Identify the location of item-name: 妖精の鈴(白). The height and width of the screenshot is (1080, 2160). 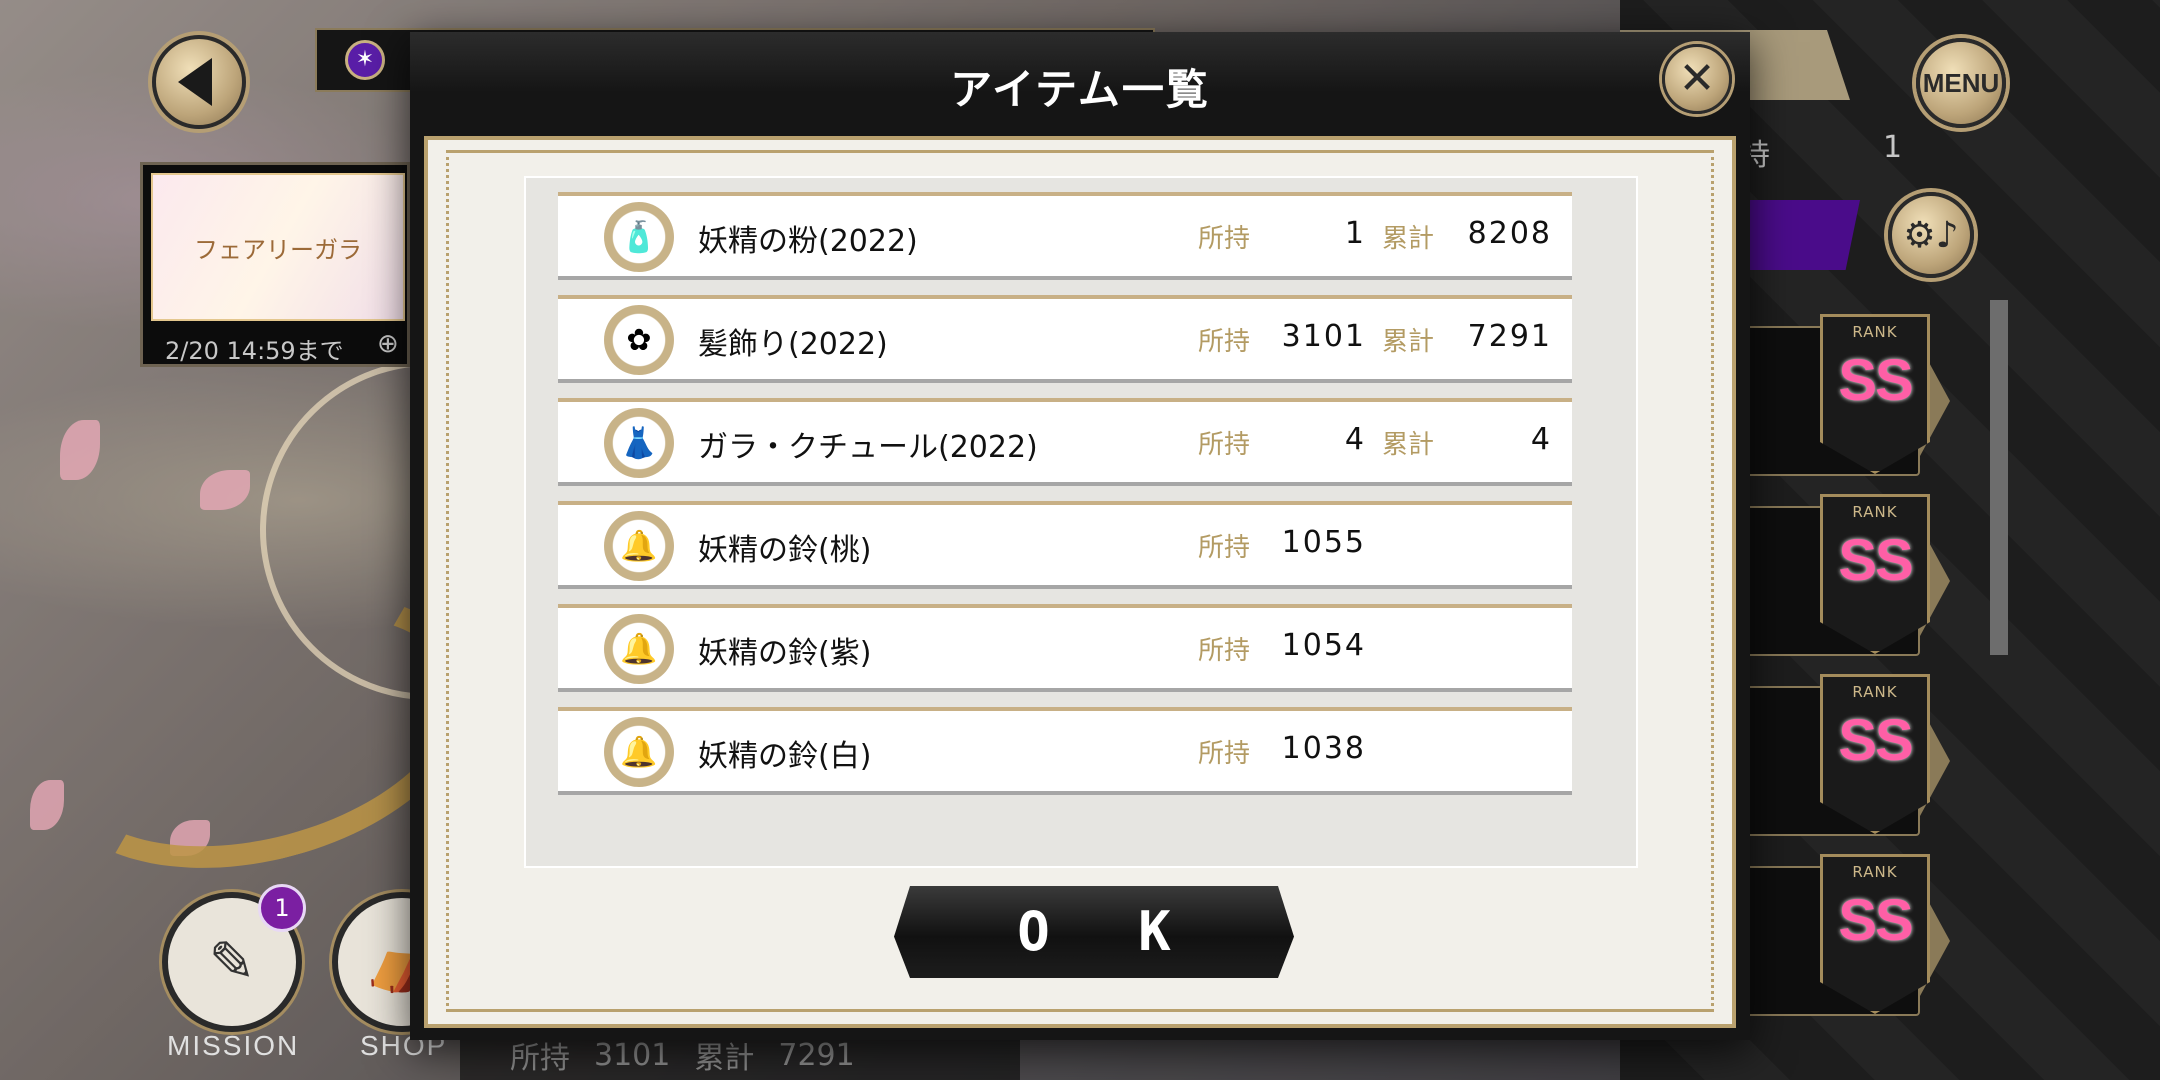
(785, 756).